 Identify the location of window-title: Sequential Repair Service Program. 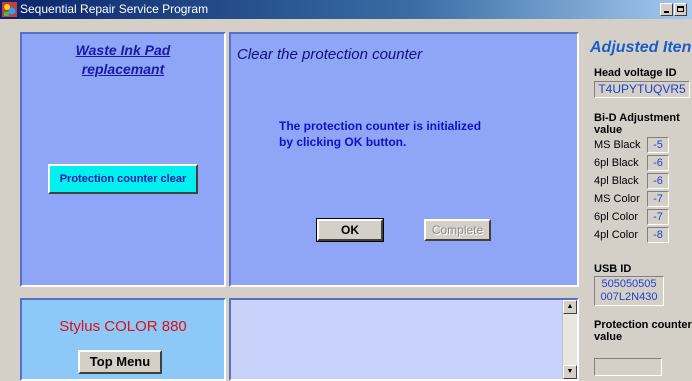
(114, 9).